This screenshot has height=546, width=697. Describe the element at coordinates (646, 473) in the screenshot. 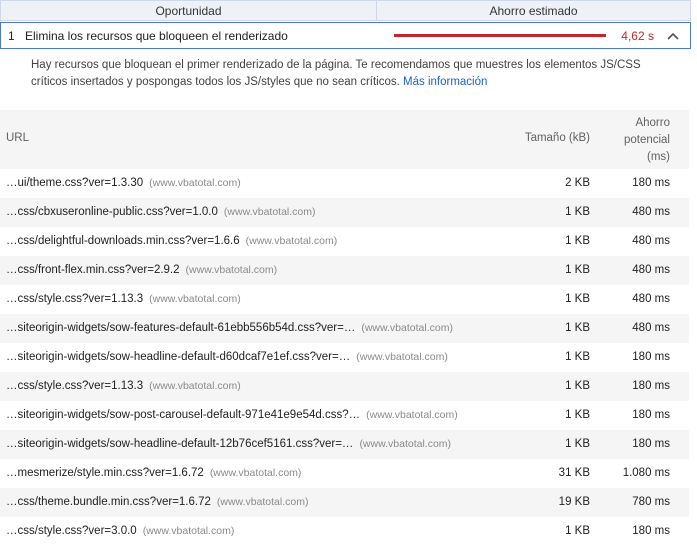

I see `resource-savings: 1.080 ms` at that location.